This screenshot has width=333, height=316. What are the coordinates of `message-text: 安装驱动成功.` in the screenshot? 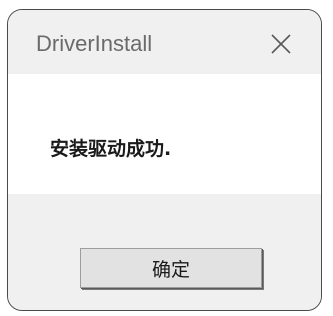 It's located at (111, 149).